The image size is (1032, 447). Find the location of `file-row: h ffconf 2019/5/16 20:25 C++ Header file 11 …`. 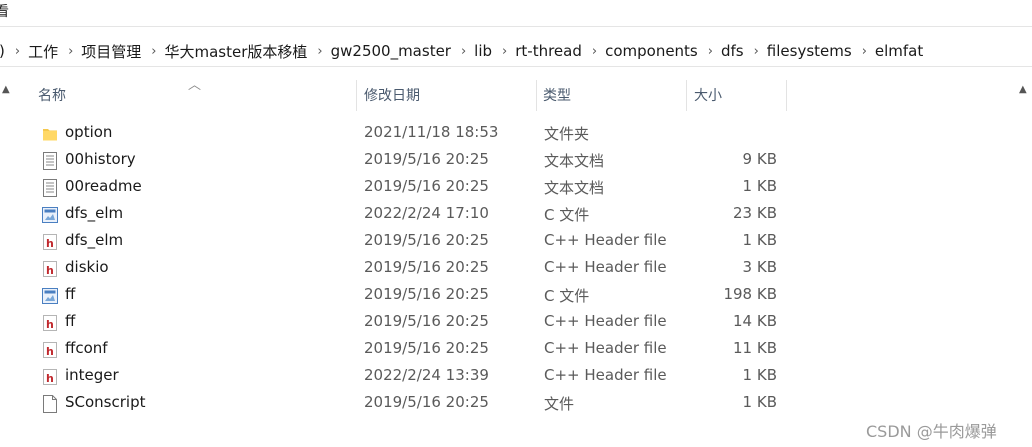

file-row: h ffconf 2019/5/16 20:25 C++ Header file 11 … is located at coordinates (500, 349).